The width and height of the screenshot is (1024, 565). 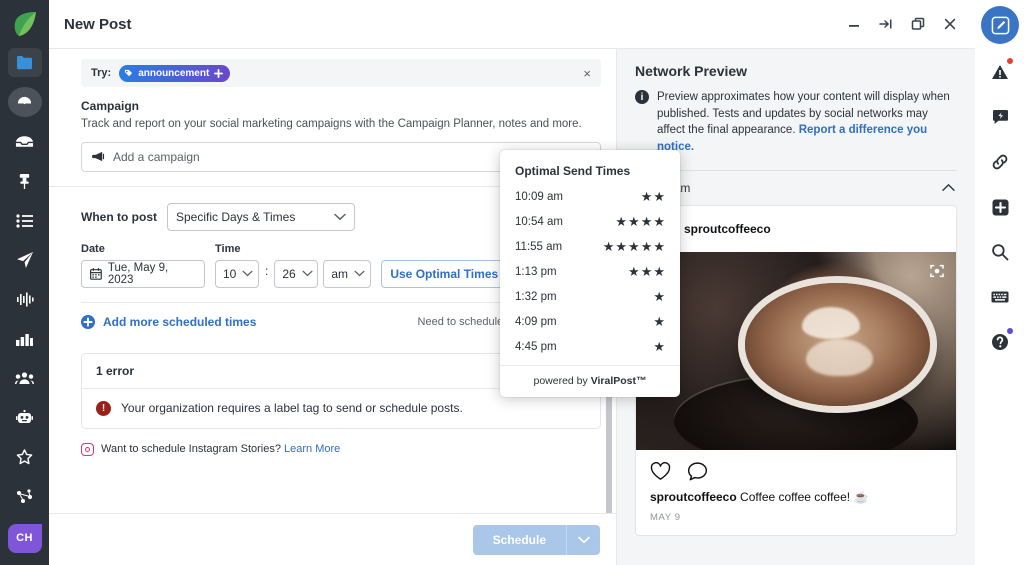 What do you see at coordinates (587, 73) in the screenshot?
I see `dismiss-try-bar-button: ×` at bounding box center [587, 73].